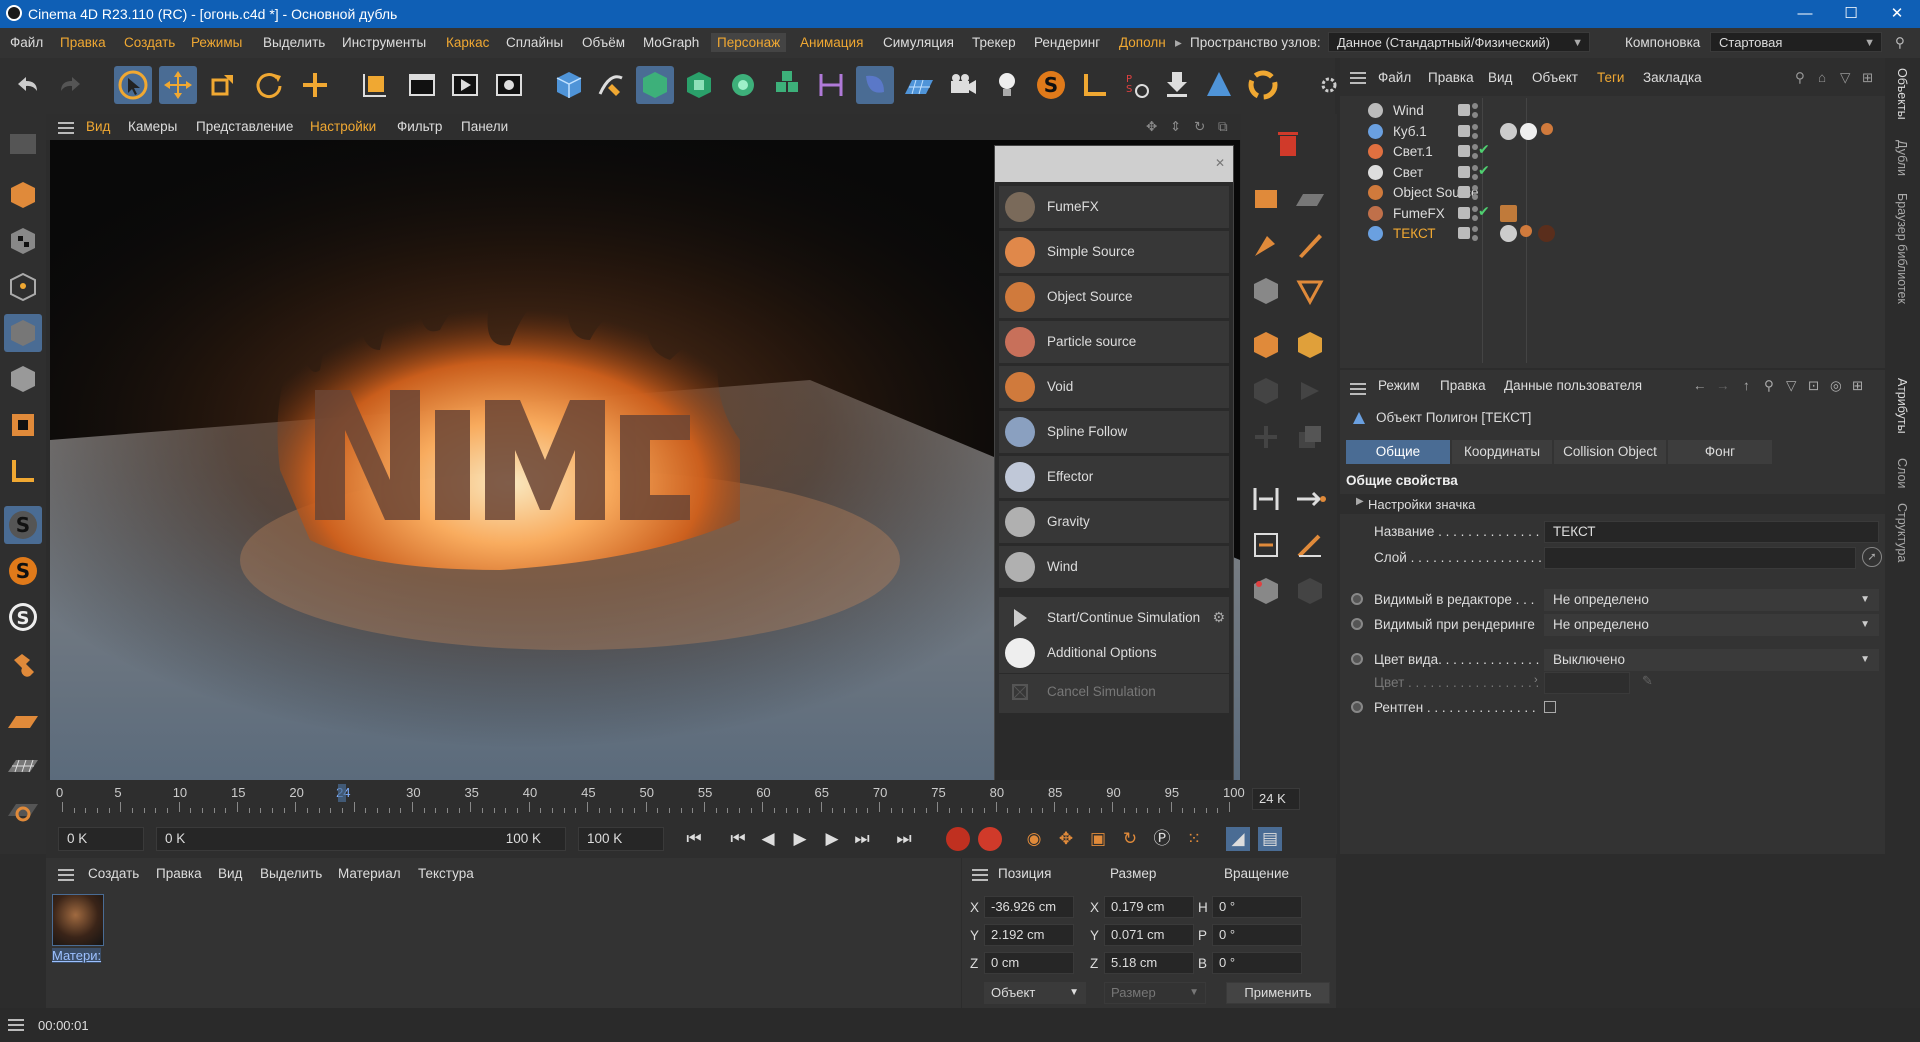 Image resolution: width=1920 pixels, height=1042 pixels. Describe the element at coordinates (1310, 245) in the screenshot. I see `fumefx-pencil-icon` at that location.